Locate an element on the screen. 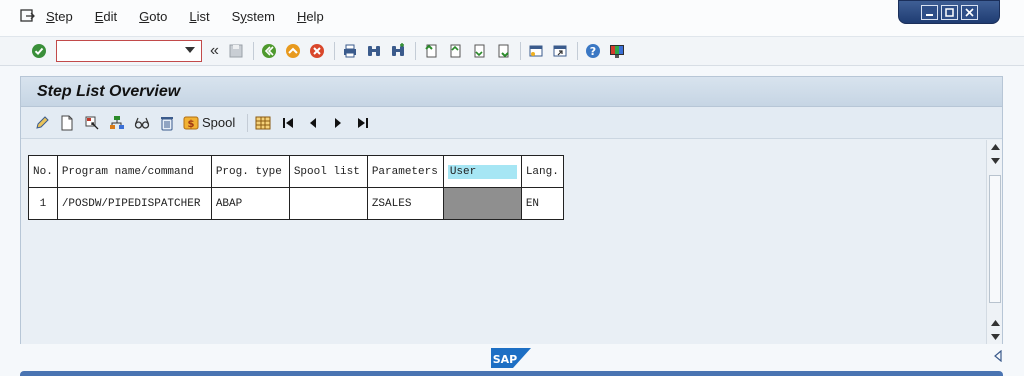 This screenshot has width=1024, height=376. new-session-button is located at coordinates (536, 51).